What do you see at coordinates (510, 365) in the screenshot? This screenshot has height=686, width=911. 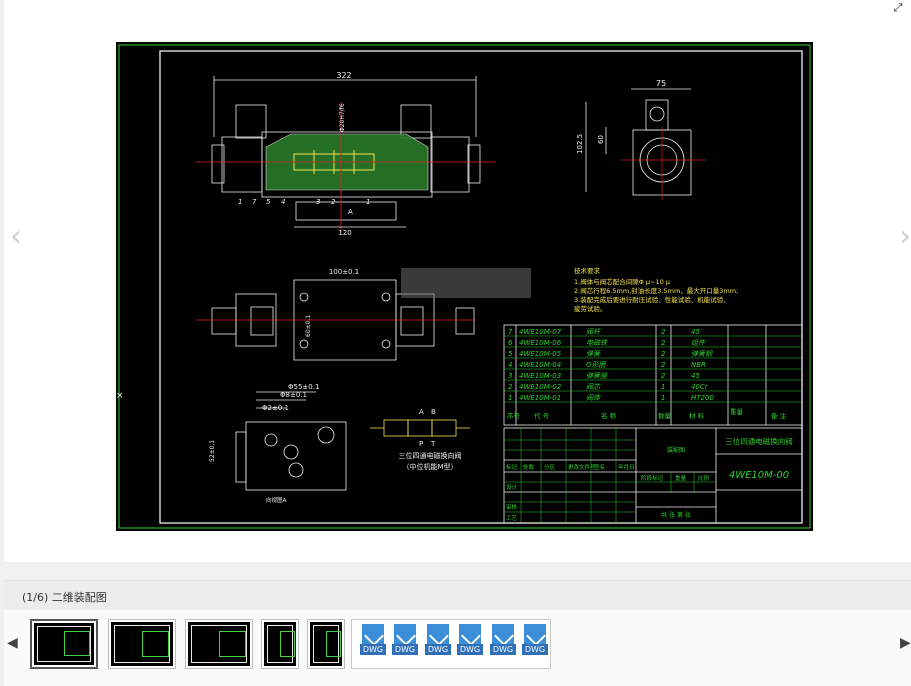 I see `bom-cell-no: 4` at bounding box center [510, 365].